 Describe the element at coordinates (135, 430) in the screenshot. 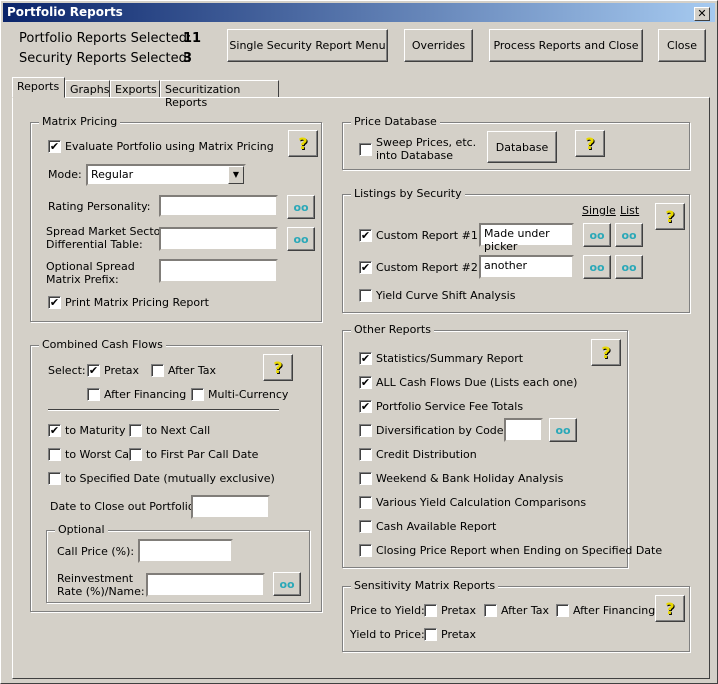

I see `to-next-call-checkbox` at that location.